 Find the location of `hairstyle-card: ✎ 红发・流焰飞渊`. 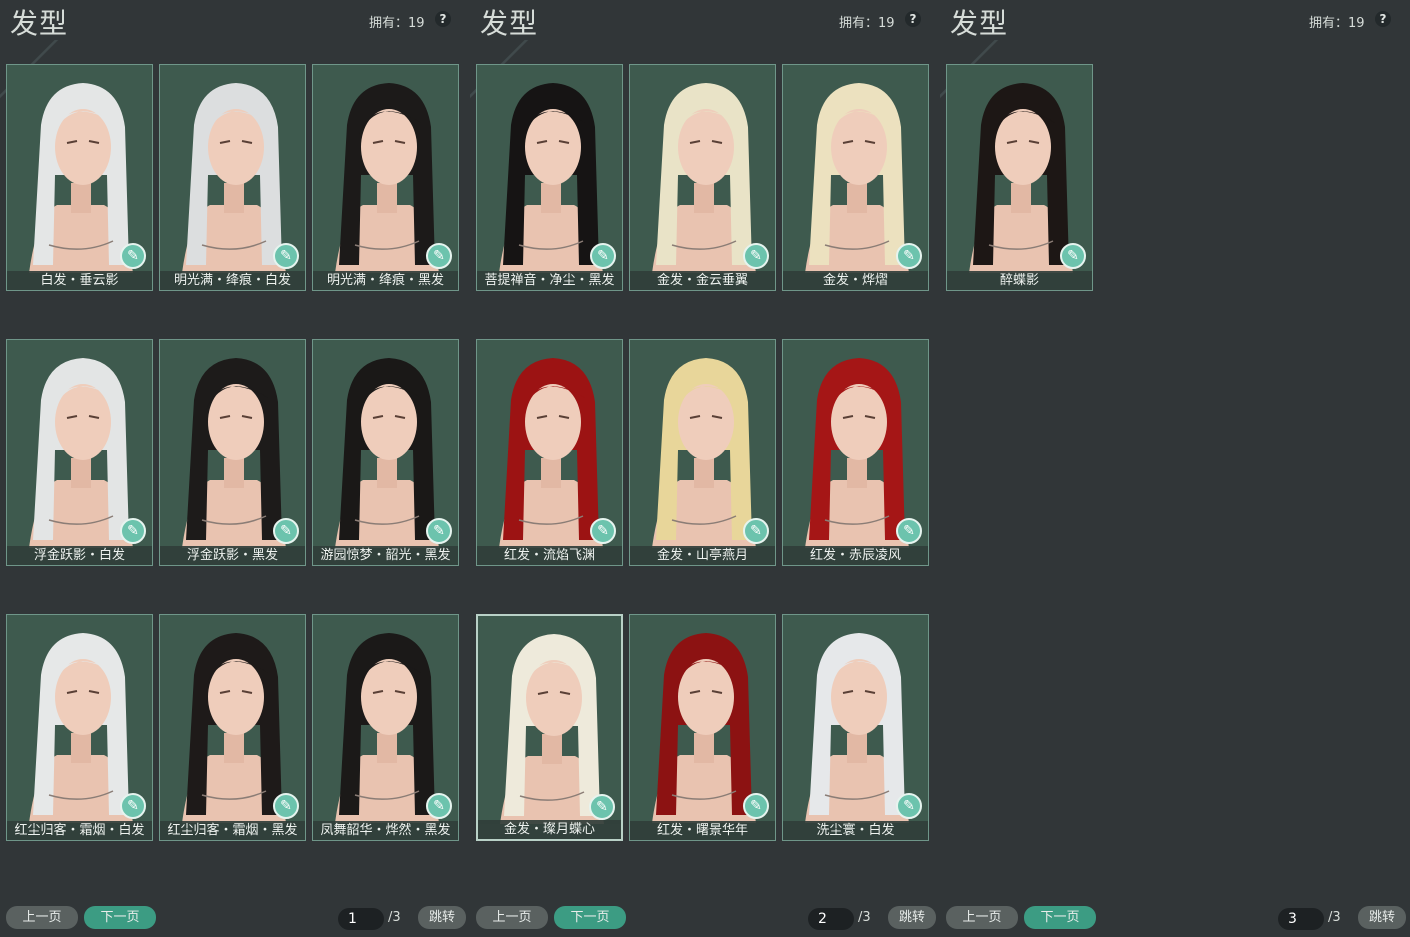

hairstyle-card: ✎ 红发・流焰飞渊 is located at coordinates (549, 452).